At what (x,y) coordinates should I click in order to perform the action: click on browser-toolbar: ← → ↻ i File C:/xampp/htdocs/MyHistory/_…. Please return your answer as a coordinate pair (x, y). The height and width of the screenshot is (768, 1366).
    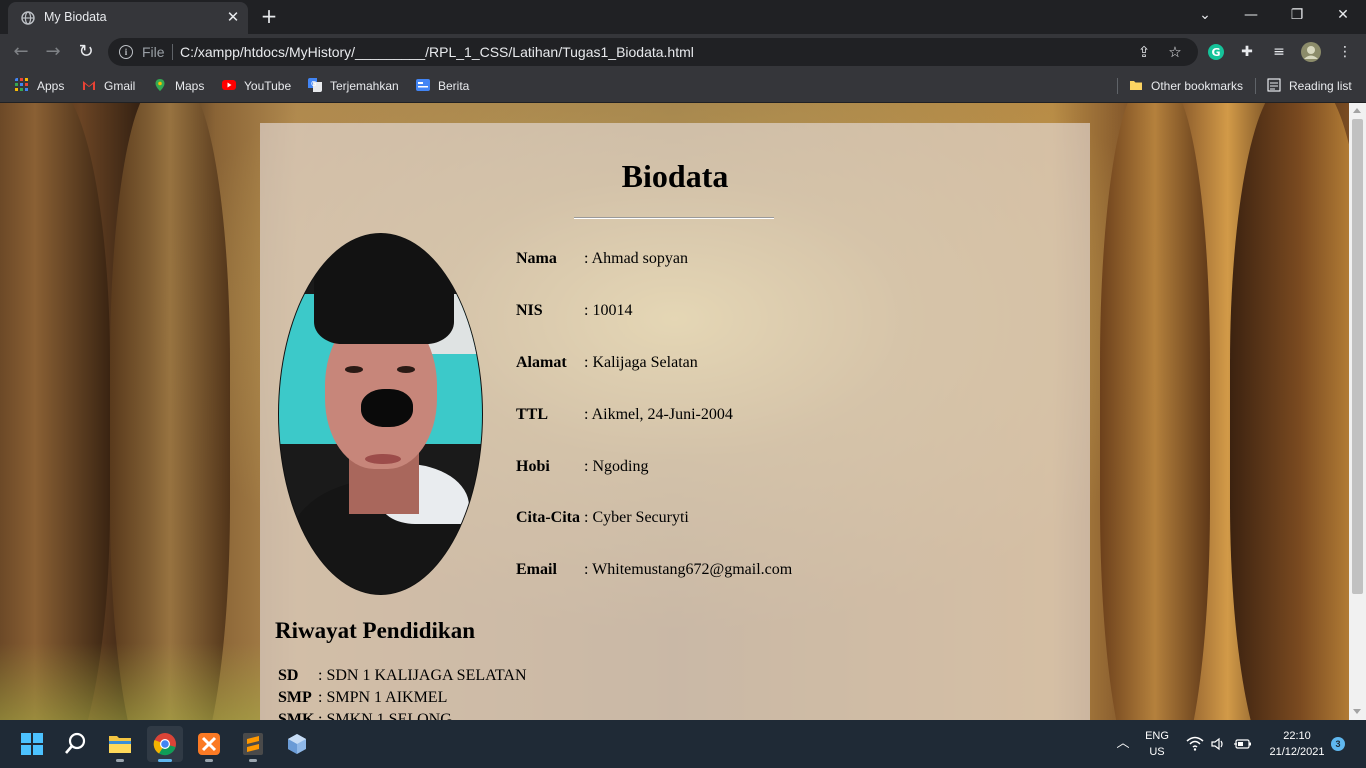
    Looking at the image, I should click on (683, 52).